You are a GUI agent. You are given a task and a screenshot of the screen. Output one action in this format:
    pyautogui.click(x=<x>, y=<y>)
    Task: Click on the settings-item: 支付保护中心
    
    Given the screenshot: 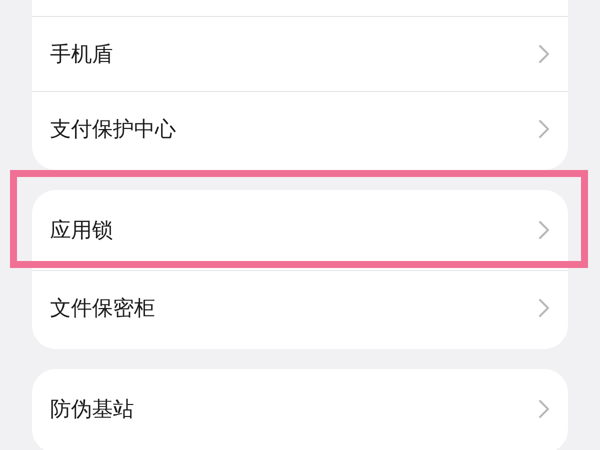 What is the action you would take?
    pyautogui.click(x=300, y=128)
    